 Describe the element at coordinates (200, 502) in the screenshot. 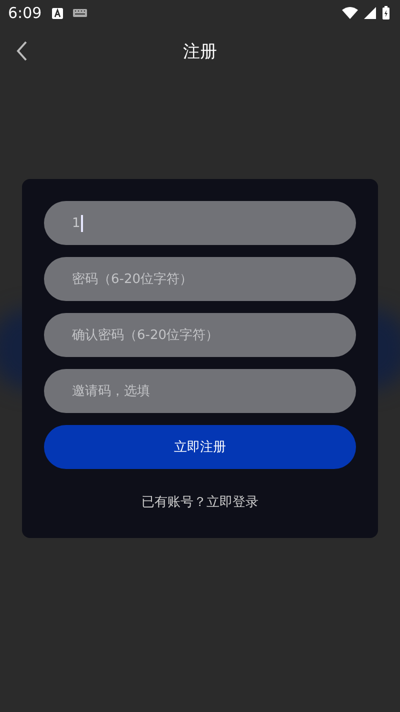

I see `login-link: 已有账号？立即登录` at that location.